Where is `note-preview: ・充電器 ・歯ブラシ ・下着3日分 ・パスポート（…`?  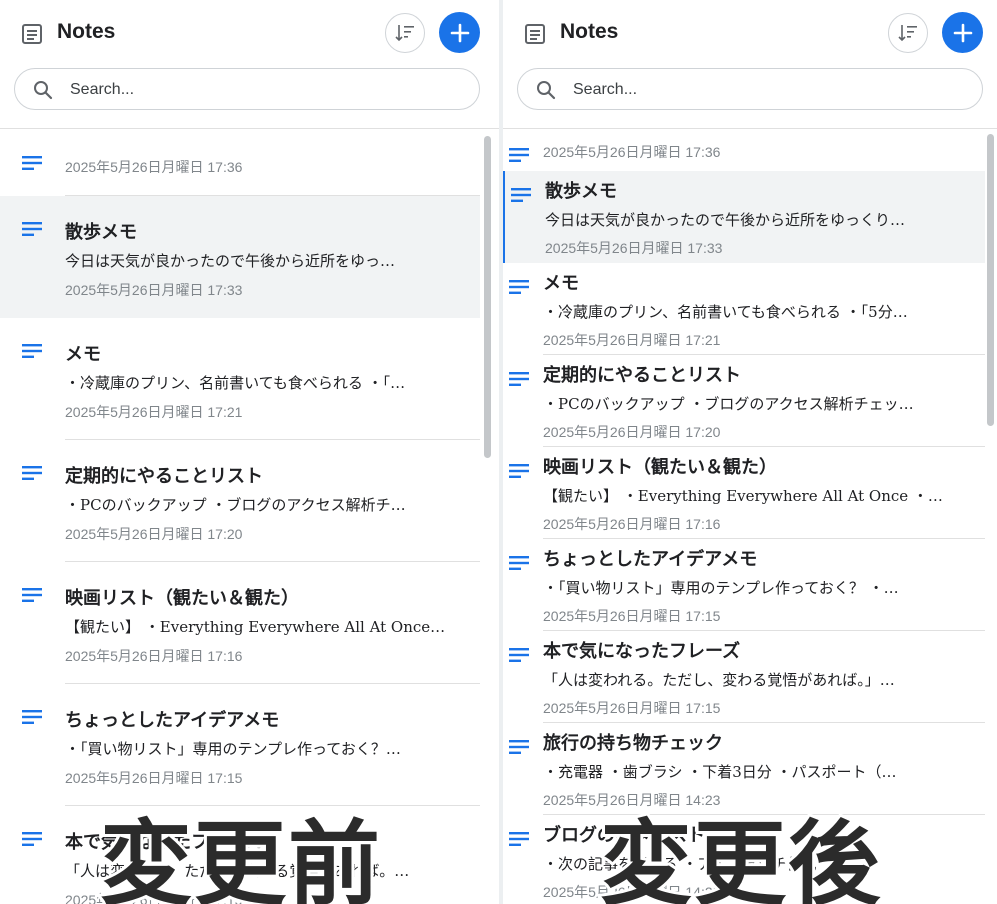 note-preview: ・充電器 ・歯ブラシ ・下着3日分 ・パスポート（… is located at coordinates (720, 772).